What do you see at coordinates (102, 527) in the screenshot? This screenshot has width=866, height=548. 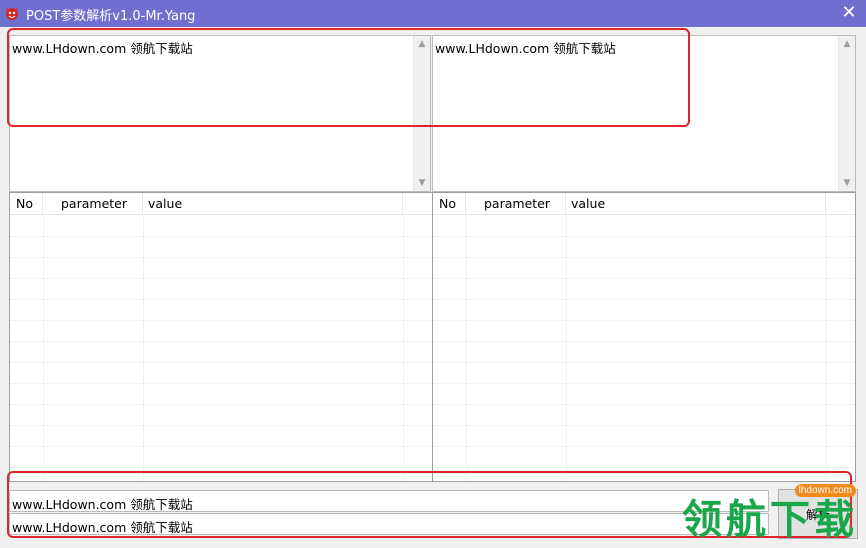 I see `result-line-2-text: www.LHdown.com 领航下载站` at bounding box center [102, 527].